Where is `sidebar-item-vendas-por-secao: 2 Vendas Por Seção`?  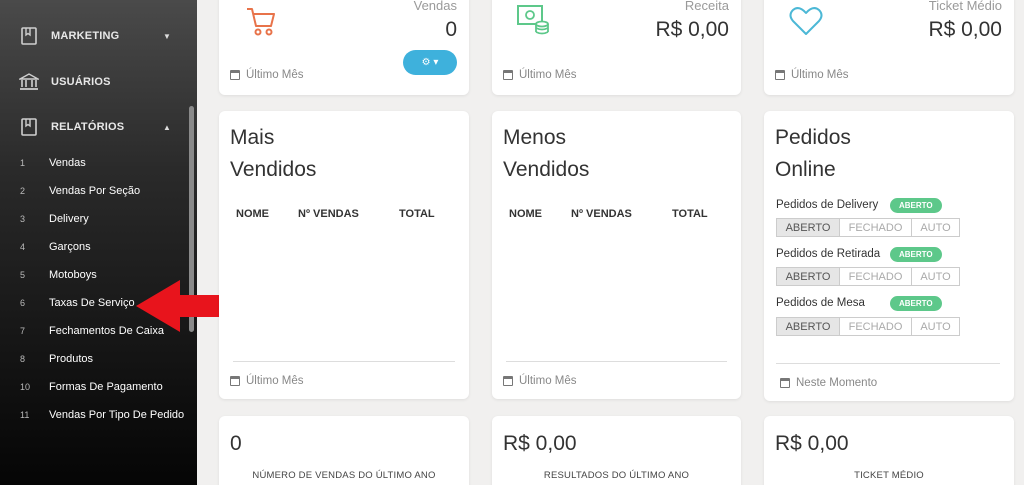 sidebar-item-vendas-por-secao: 2 Vendas Por Seção is located at coordinates (95, 191).